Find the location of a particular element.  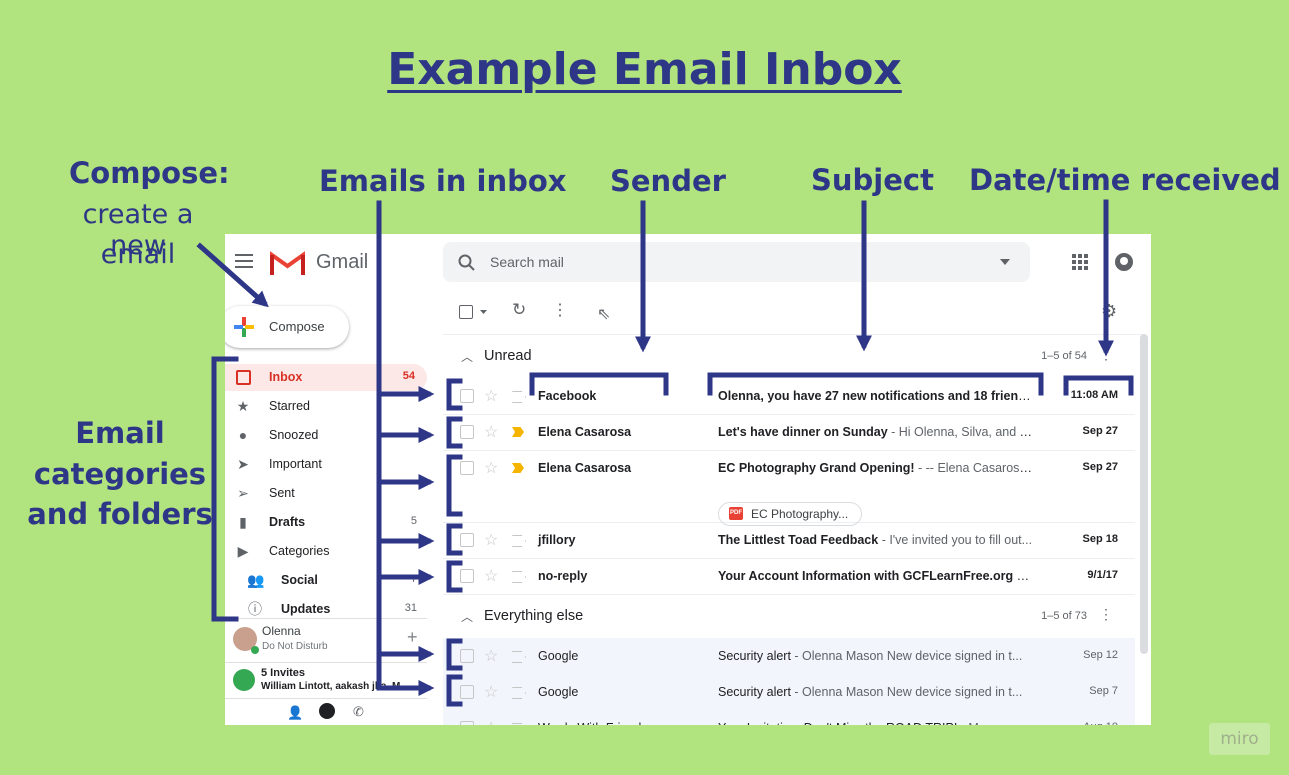

email-date: Sep 7 is located at coordinates (1103, 691).